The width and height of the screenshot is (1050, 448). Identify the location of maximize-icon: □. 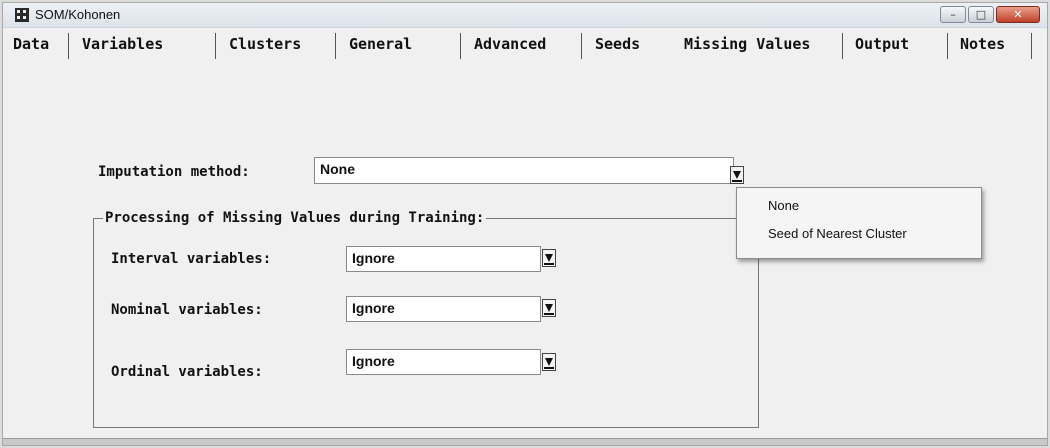
(981, 14).